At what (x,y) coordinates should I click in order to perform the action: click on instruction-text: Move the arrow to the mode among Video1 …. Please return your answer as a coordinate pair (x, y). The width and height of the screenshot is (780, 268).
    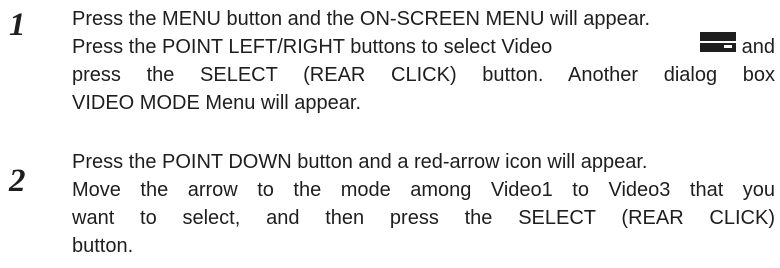
    Looking at the image, I should click on (423, 190).